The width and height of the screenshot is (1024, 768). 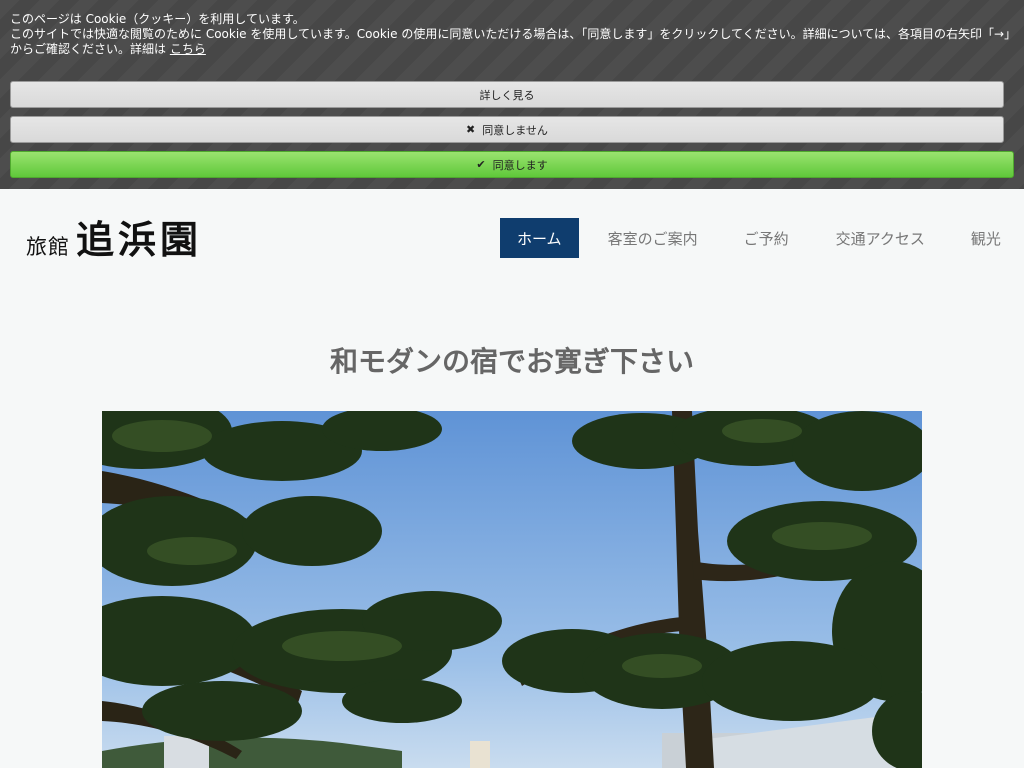 What do you see at coordinates (481, 164) in the screenshot?
I see `check-icon: ✔` at bounding box center [481, 164].